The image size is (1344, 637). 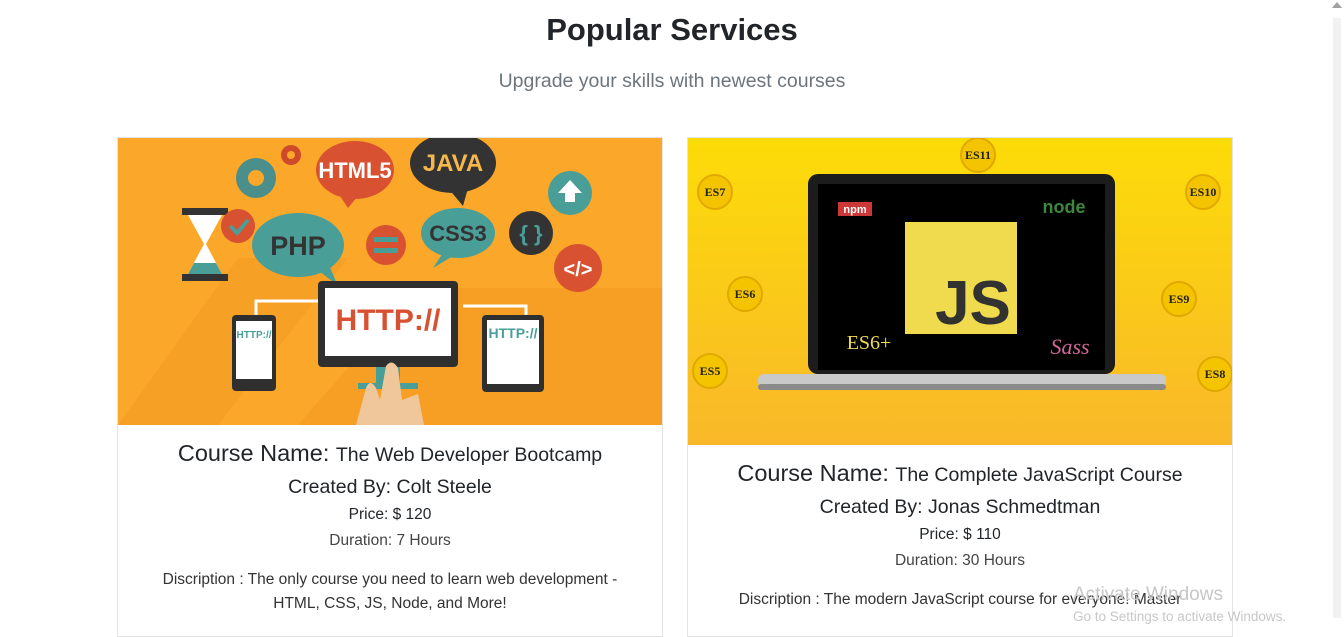 What do you see at coordinates (238, 226) in the screenshot?
I see `check-icon` at bounding box center [238, 226].